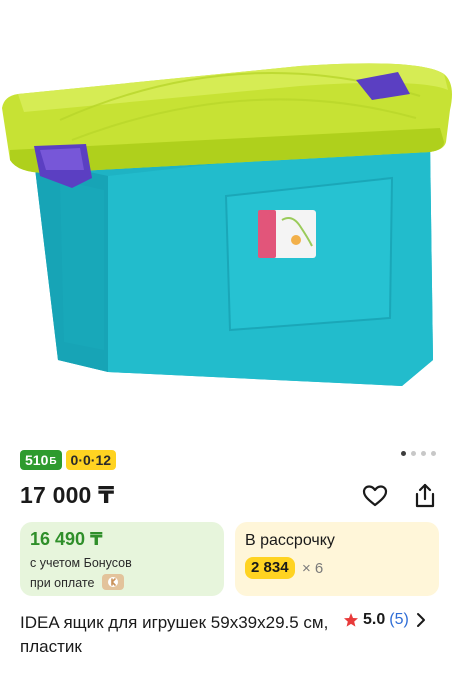 Image resolution: width=458 pixels, height=699 pixels. I want to click on product-rating: 5.0 (5), so click(385, 620).